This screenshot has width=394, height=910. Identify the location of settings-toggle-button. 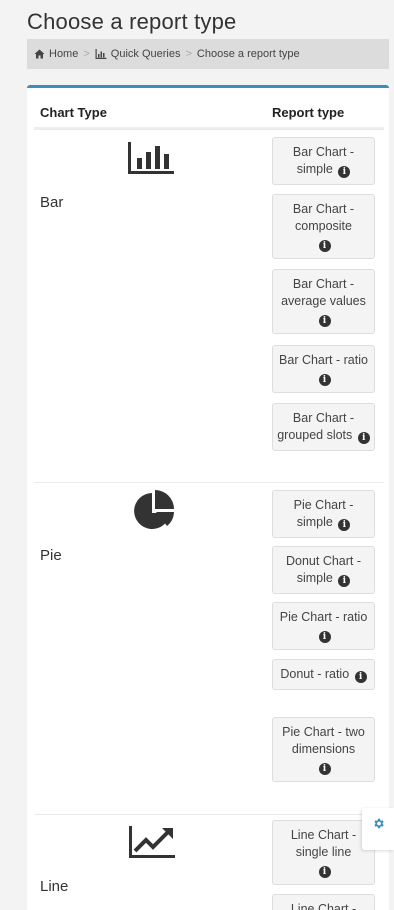
(378, 829).